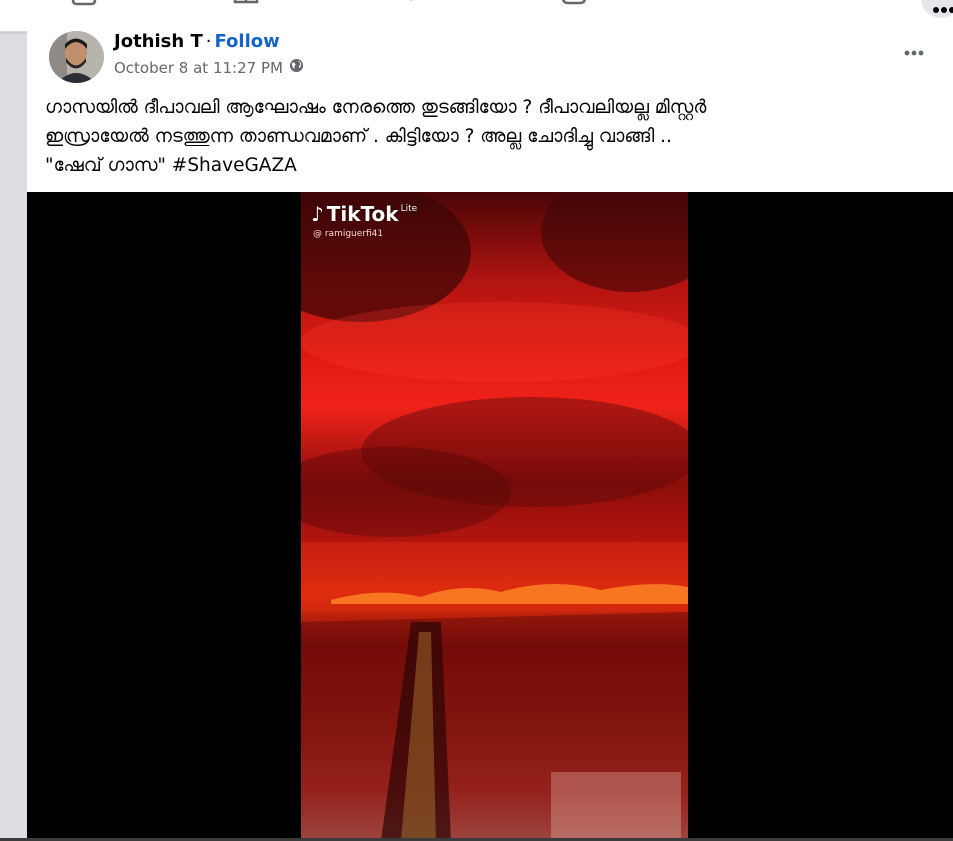 The image size is (953, 841). I want to click on tiktok-watermark: ♪ TikTok Lite, so click(364, 214).